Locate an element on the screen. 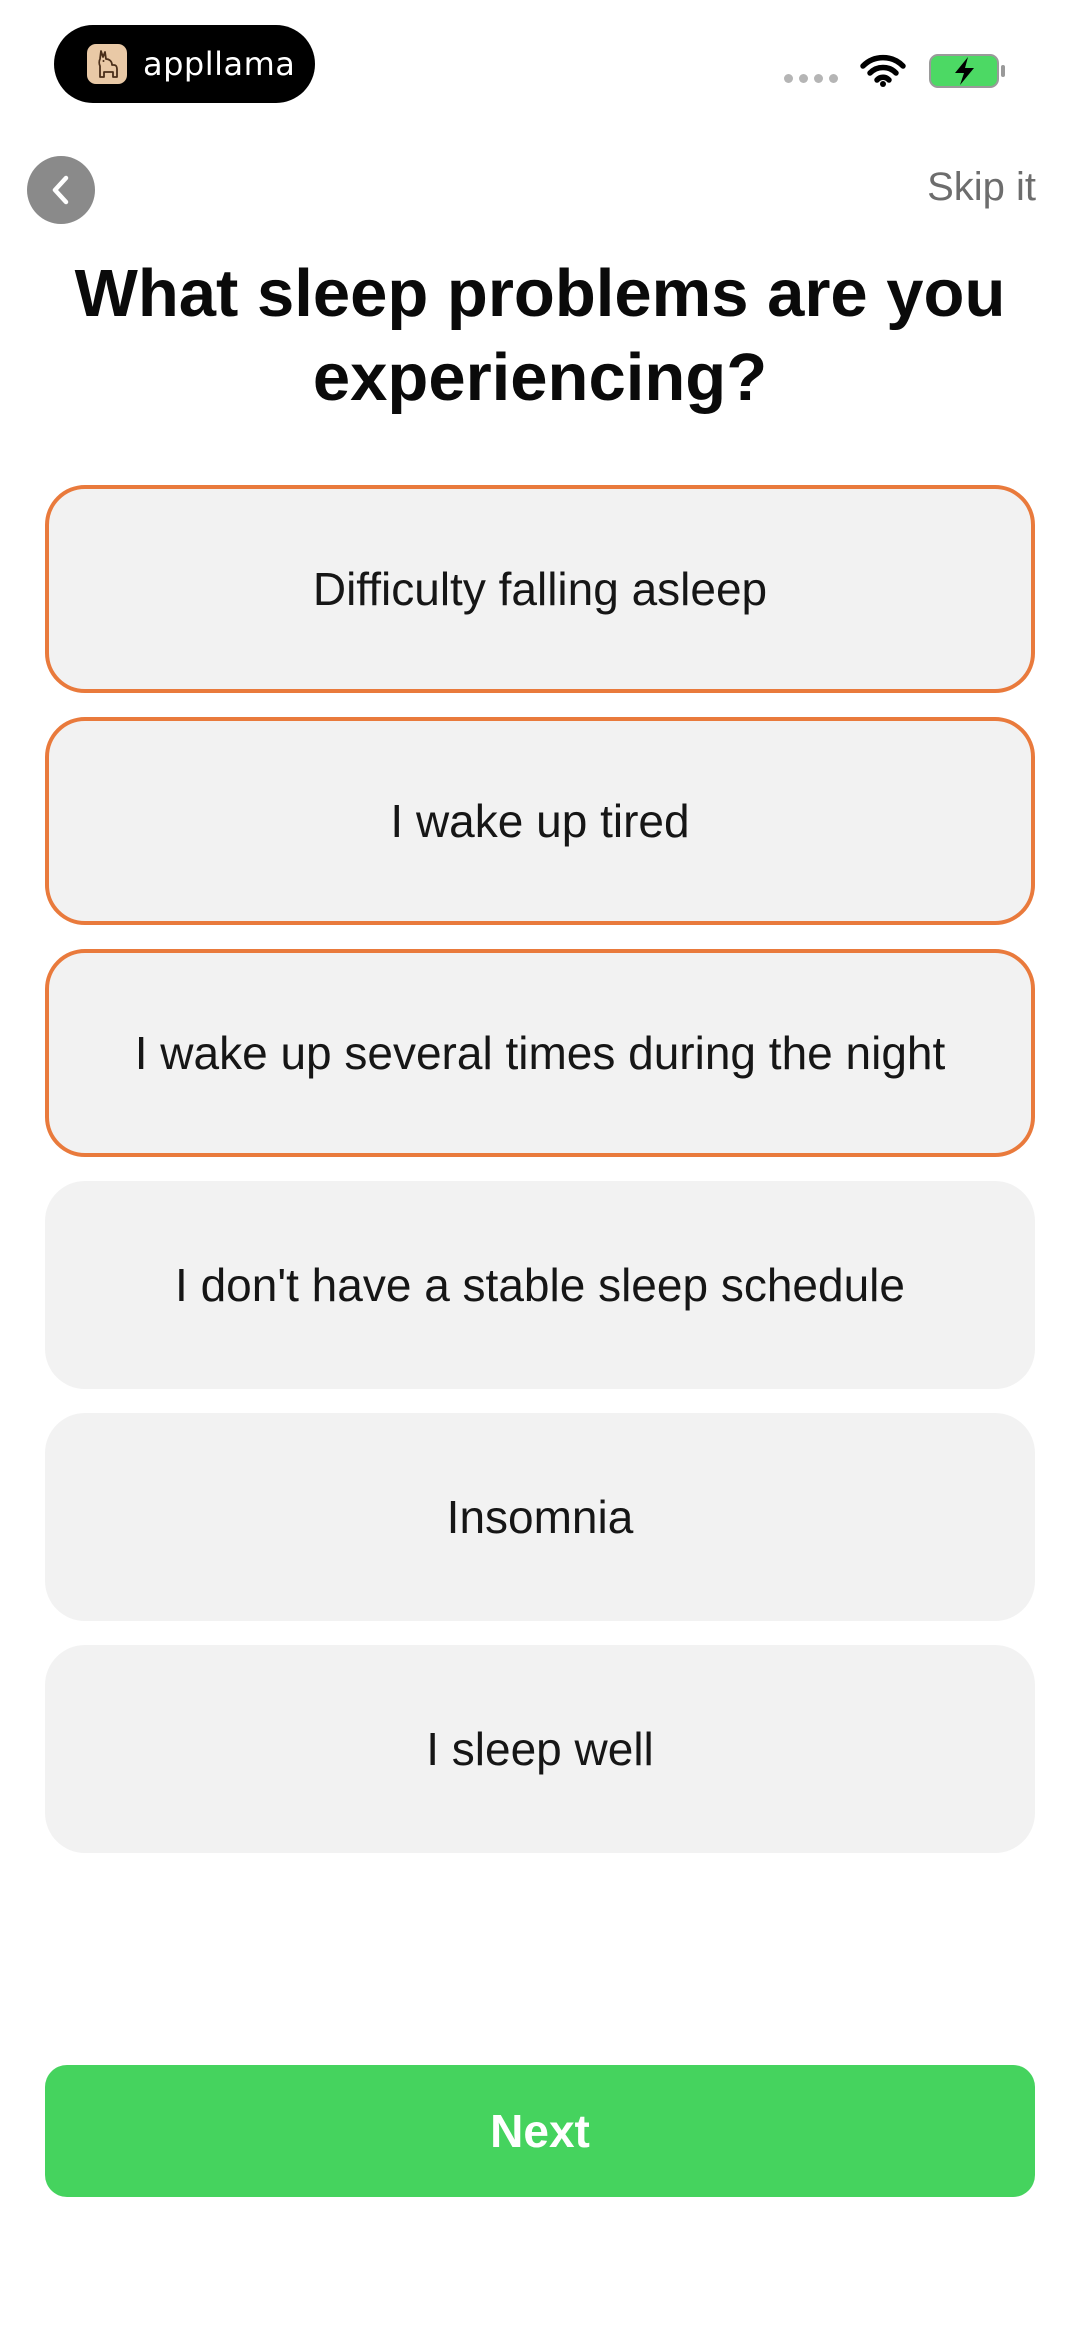 The image size is (1080, 2337). next-button: Next is located at coordinates (540, 2131).